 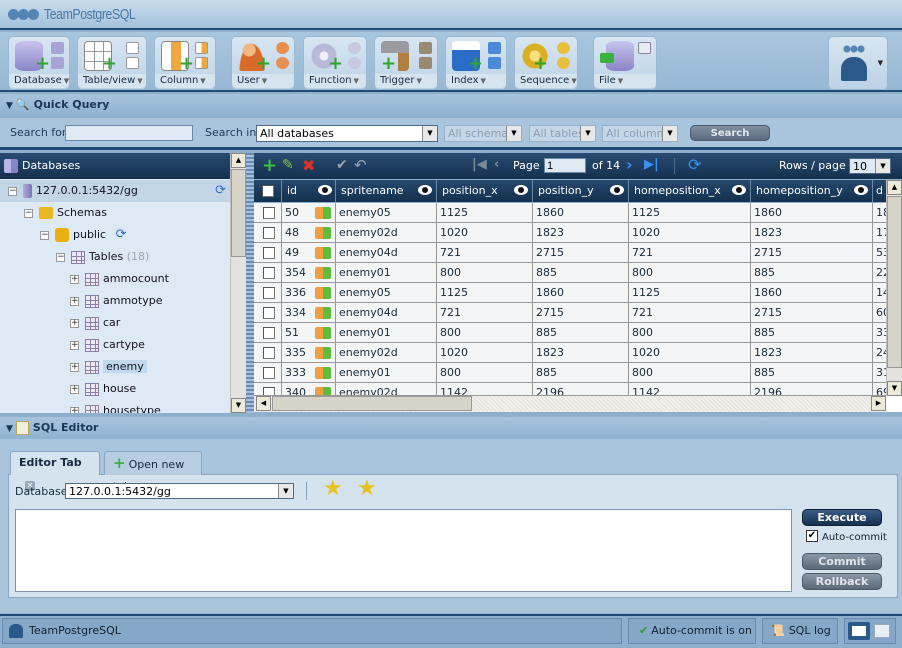 What do you see at coordinates (570, 313) in the screenshot?
I see `table-row: 334enemy04d7212715721271560` at bounding box center [570, 313].